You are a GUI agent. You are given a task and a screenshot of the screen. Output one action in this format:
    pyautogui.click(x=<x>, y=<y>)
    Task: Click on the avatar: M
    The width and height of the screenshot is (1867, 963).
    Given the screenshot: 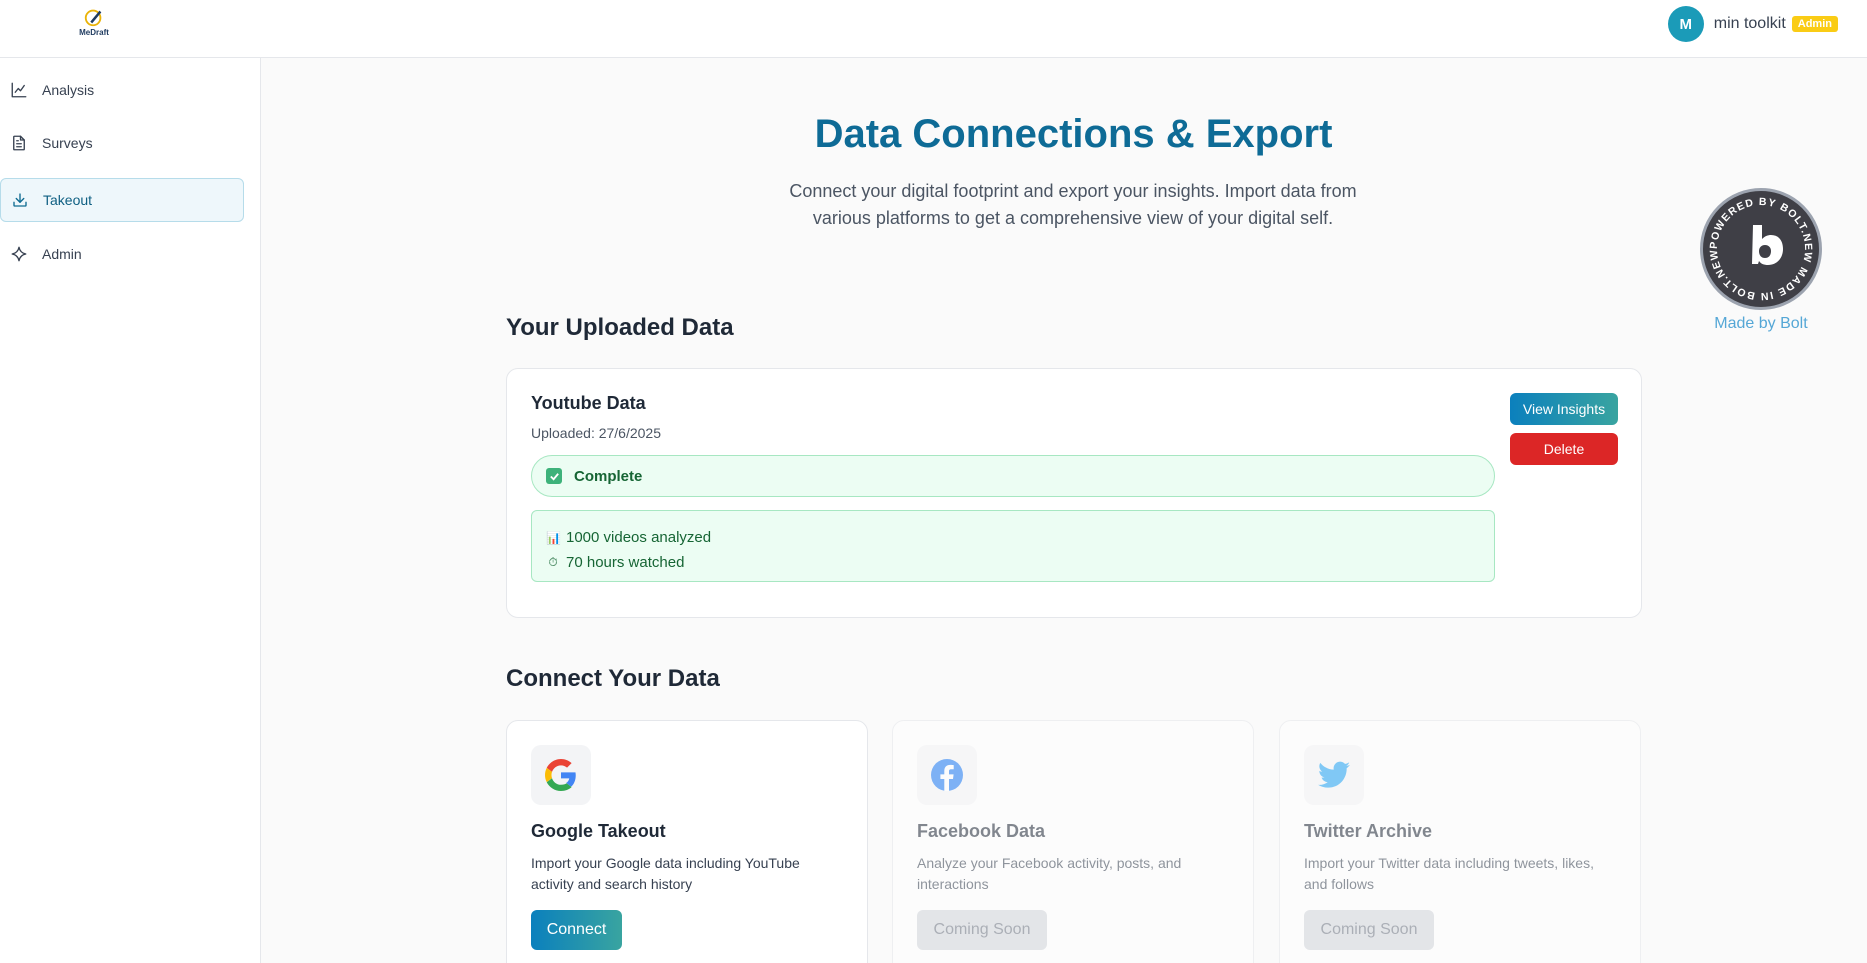 What is the action you would take?
    pyautogui.click(x=1685, y=24)
    